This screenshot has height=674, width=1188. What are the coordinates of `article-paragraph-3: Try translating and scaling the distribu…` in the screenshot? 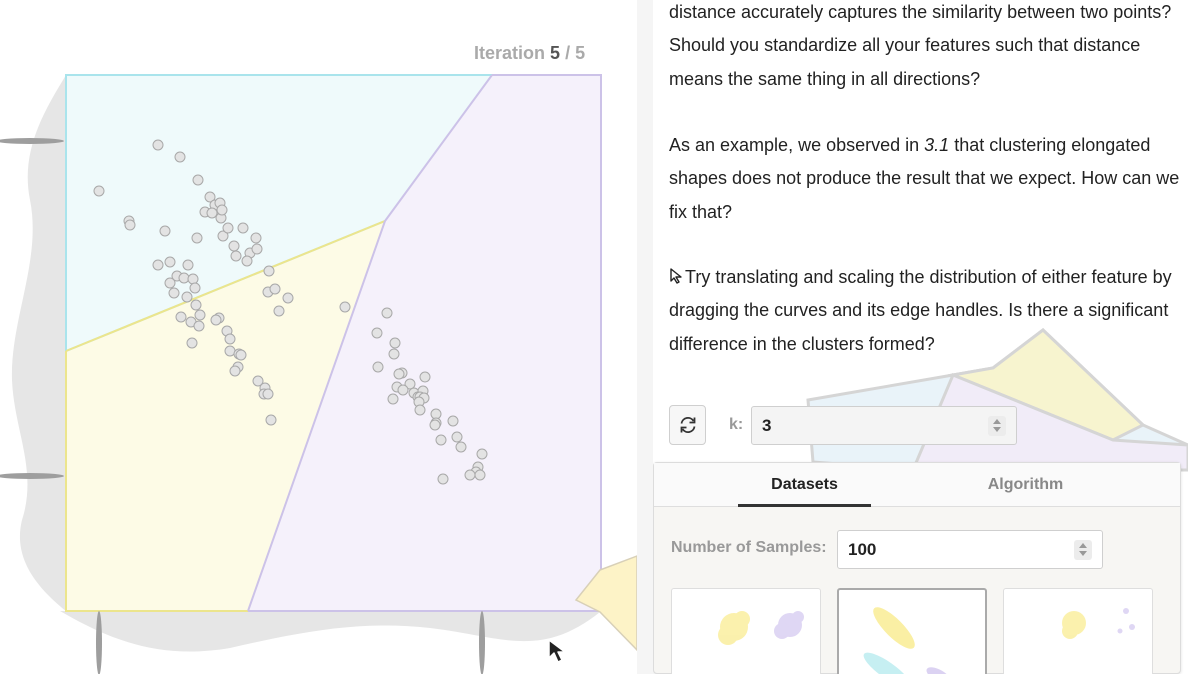 It's located at (925, 311).